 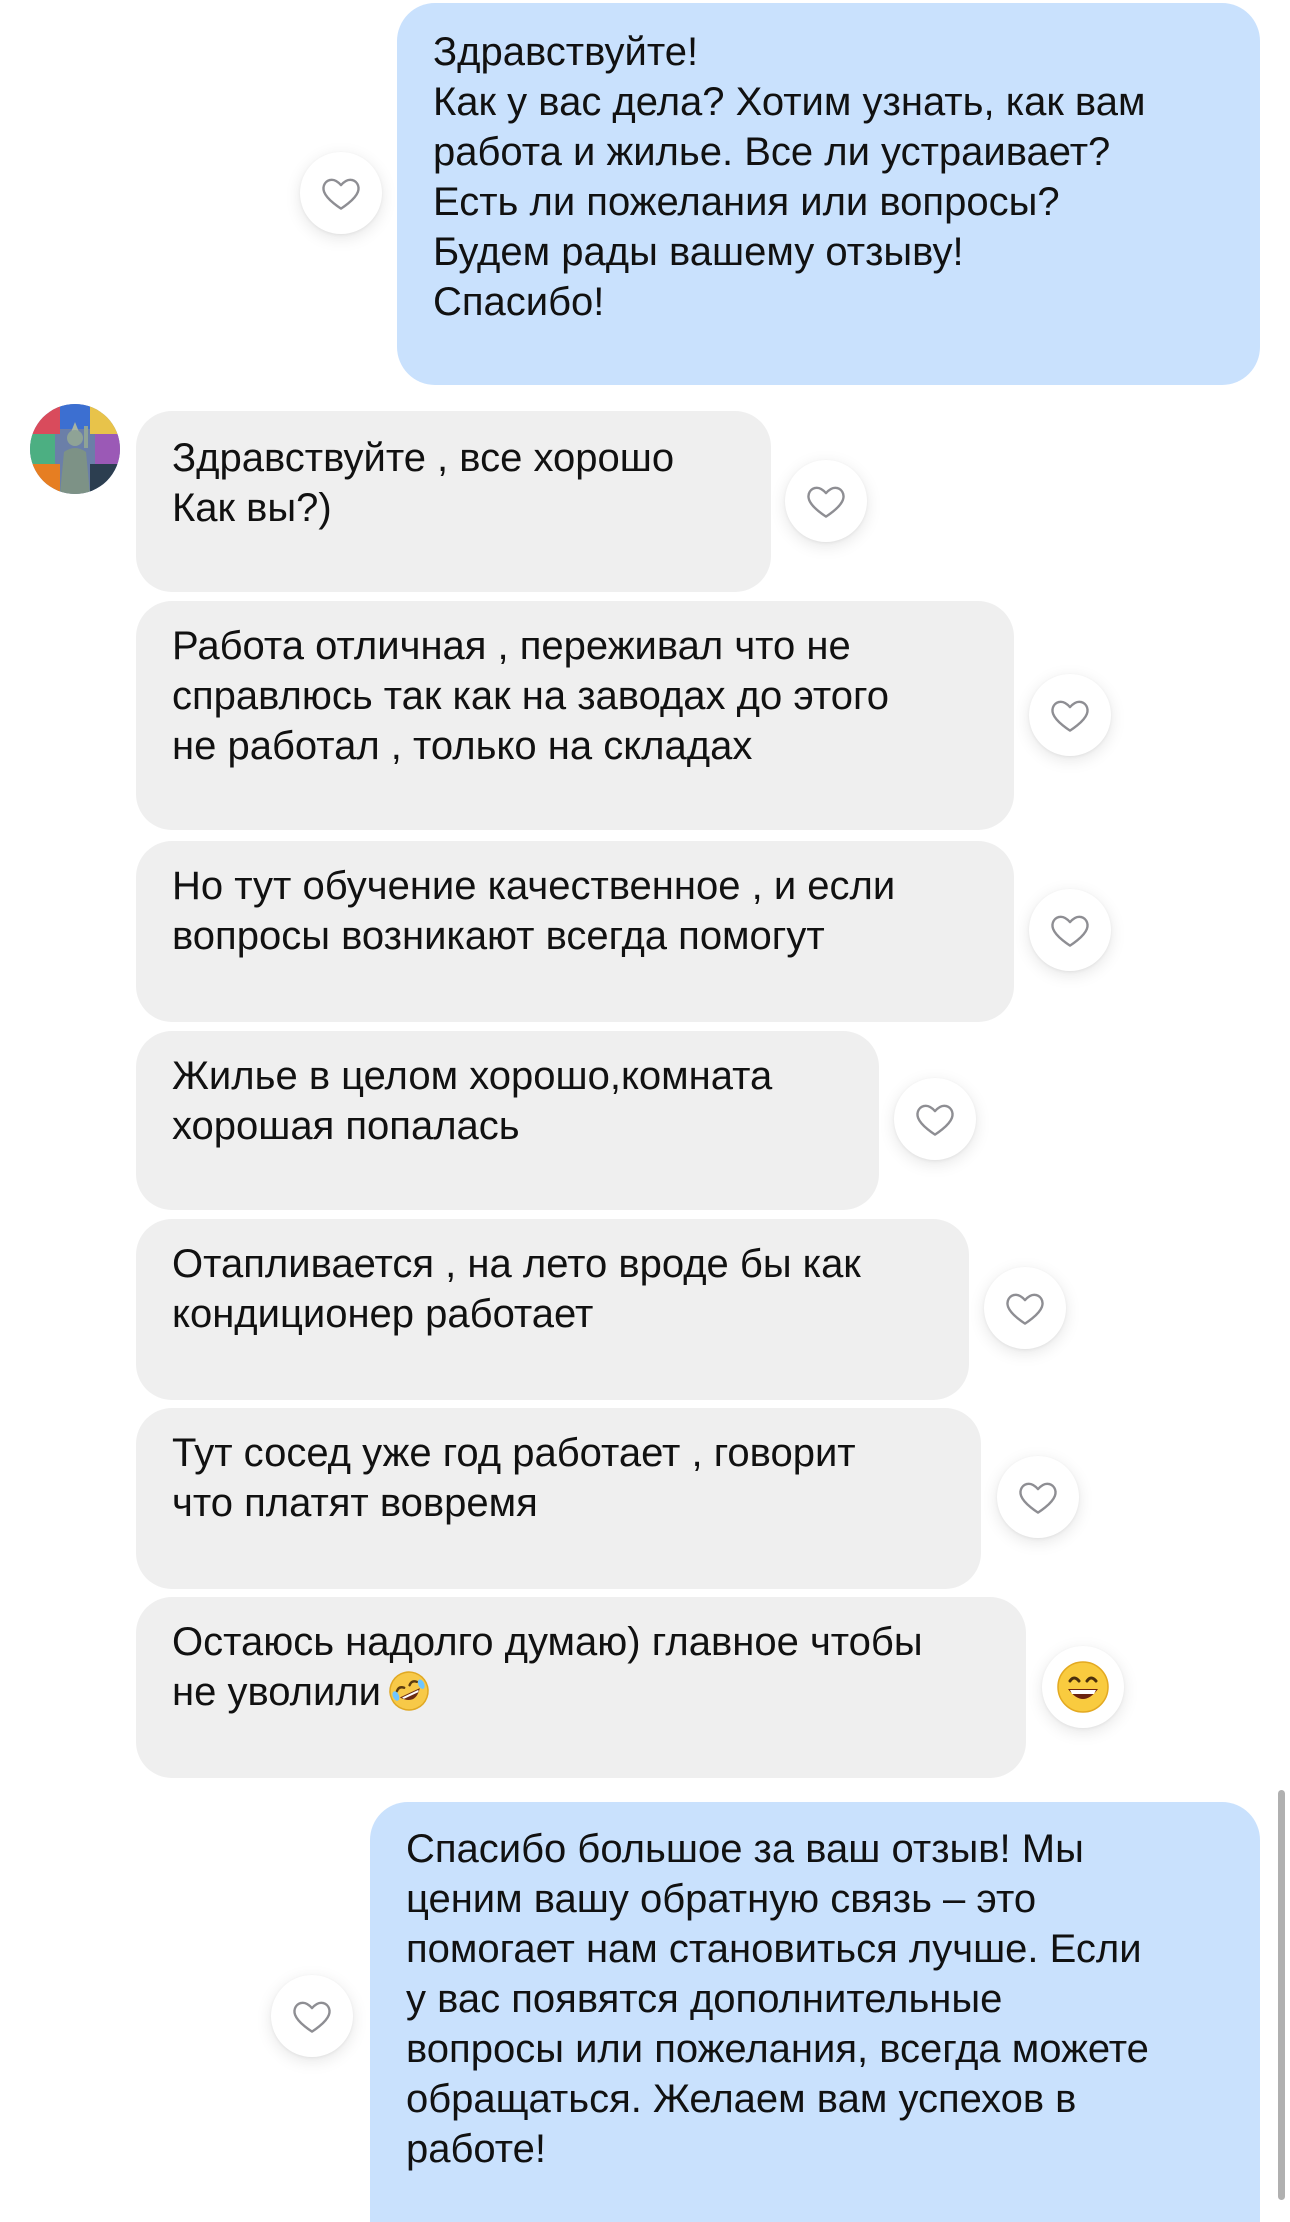 I want to click on message-line: Будем рады вашему отзыву!, so click(x=698, y=252).